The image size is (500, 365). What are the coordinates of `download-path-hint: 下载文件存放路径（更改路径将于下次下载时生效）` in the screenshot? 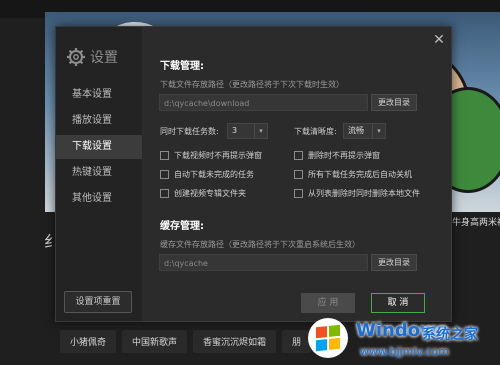 It's located at (252, 84).